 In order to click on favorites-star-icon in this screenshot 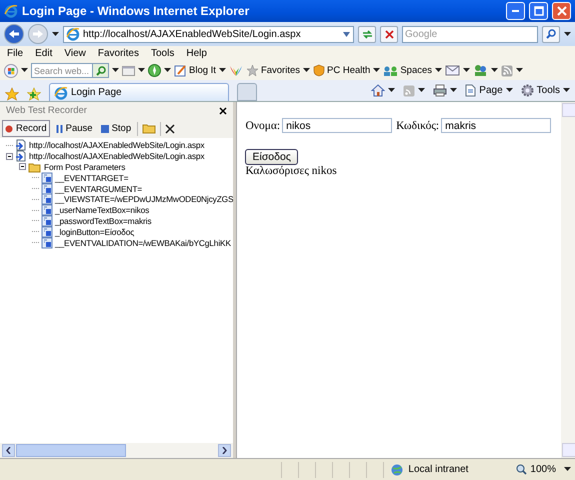, I will do `click(12, 94)`.